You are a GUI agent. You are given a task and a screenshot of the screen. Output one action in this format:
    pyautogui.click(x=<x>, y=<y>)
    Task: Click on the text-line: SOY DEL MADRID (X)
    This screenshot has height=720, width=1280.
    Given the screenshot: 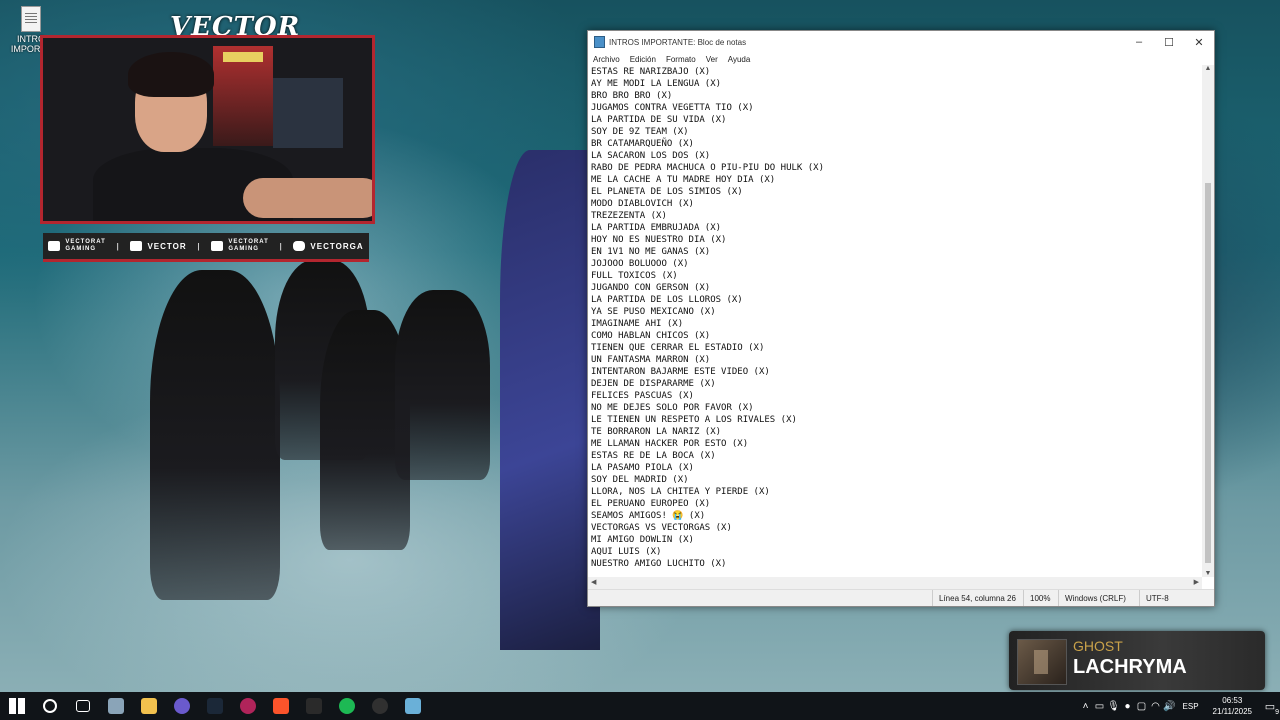 What is the action you would take?
    pyautogui.click(x=640, y=480)
    